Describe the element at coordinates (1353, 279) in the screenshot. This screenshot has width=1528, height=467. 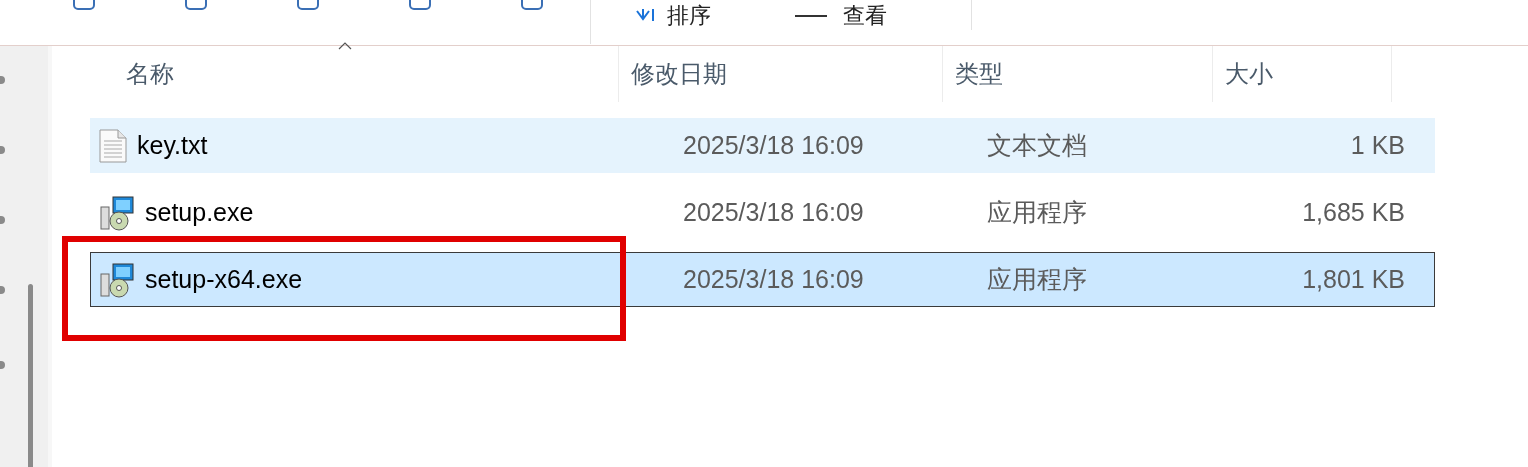
I see `file-size: 1,801 KB` at that location.